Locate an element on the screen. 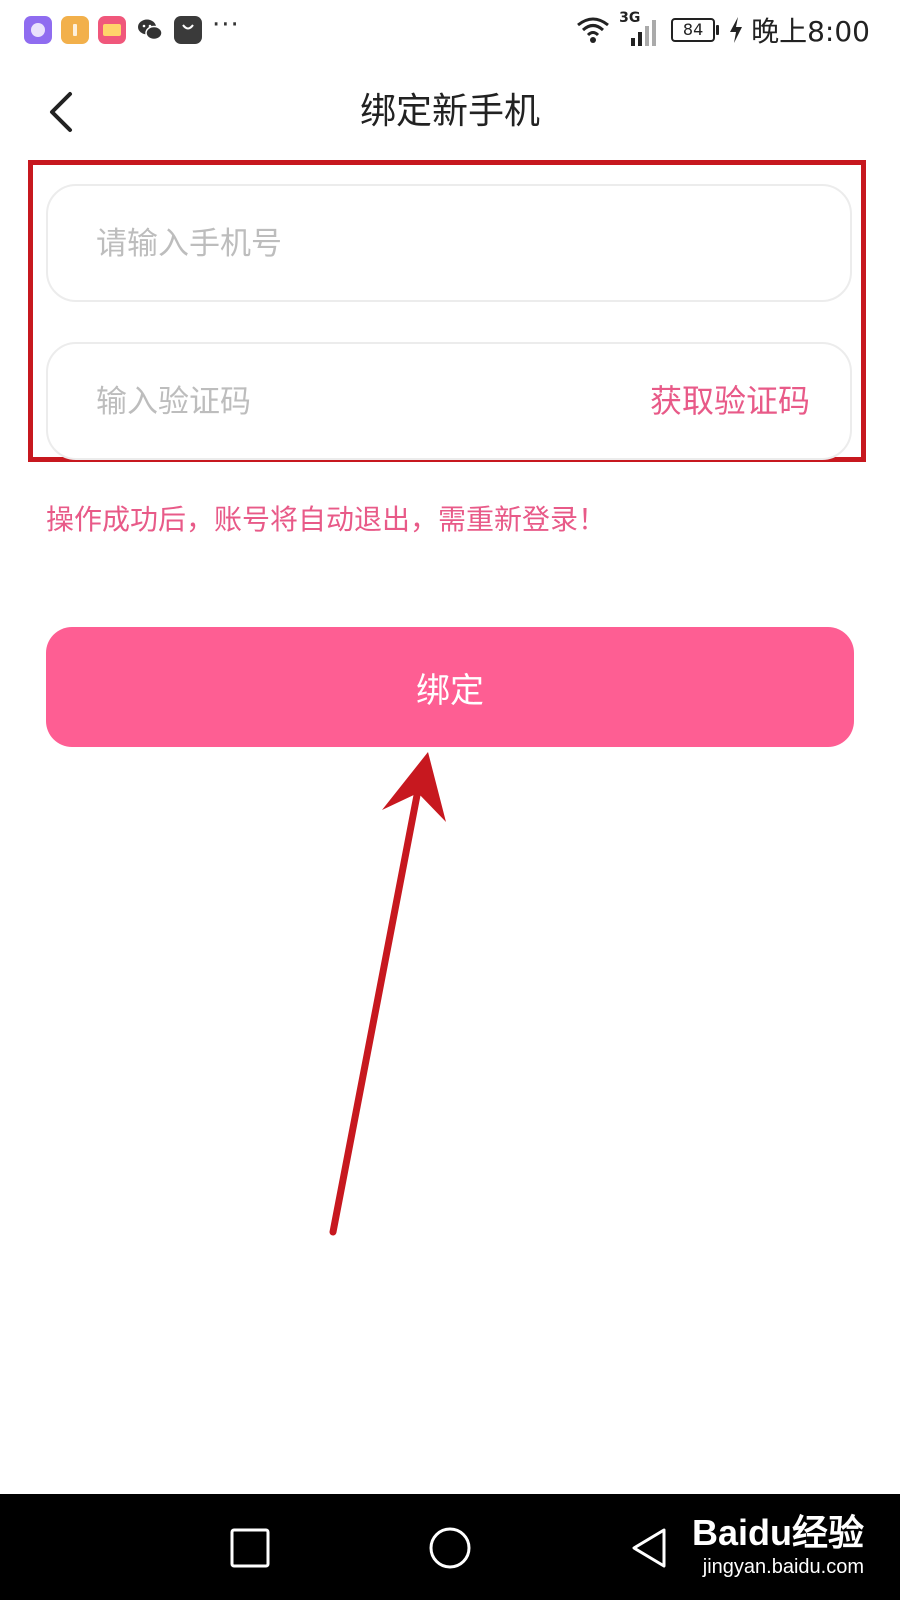  recent-apps-button is located at coordinates (250, 1548).